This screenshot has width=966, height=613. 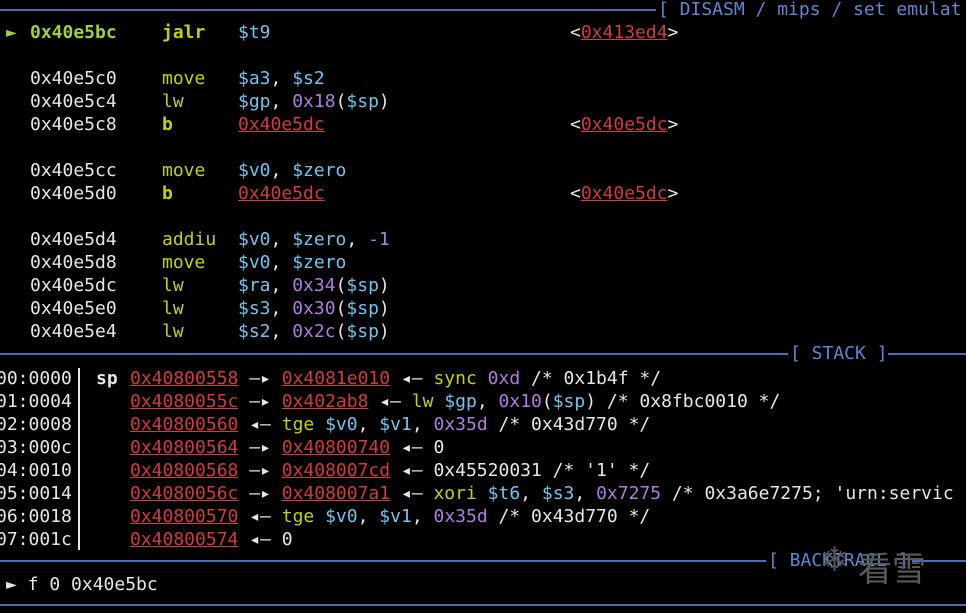 What do you see at coordinates (82, 584) in the screenshot?
I see `backtrace-line: ► f 0 0x40e5bc` at bounding box center [82, 584].